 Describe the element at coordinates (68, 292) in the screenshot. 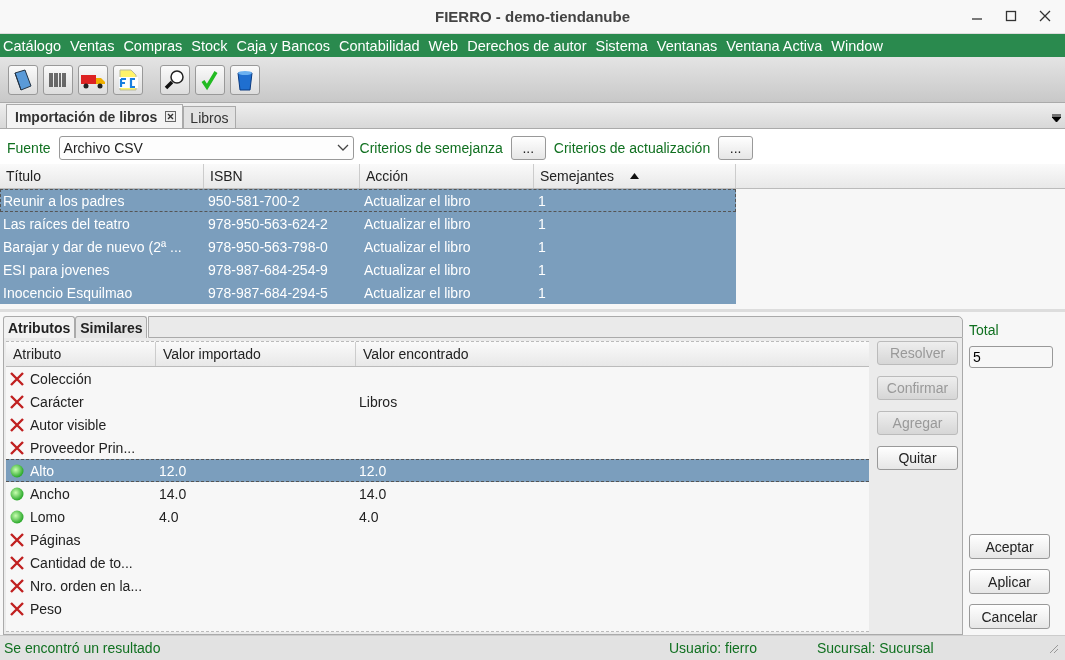

I see `table-cell-text: Inocencio Esquilmao` at that location.